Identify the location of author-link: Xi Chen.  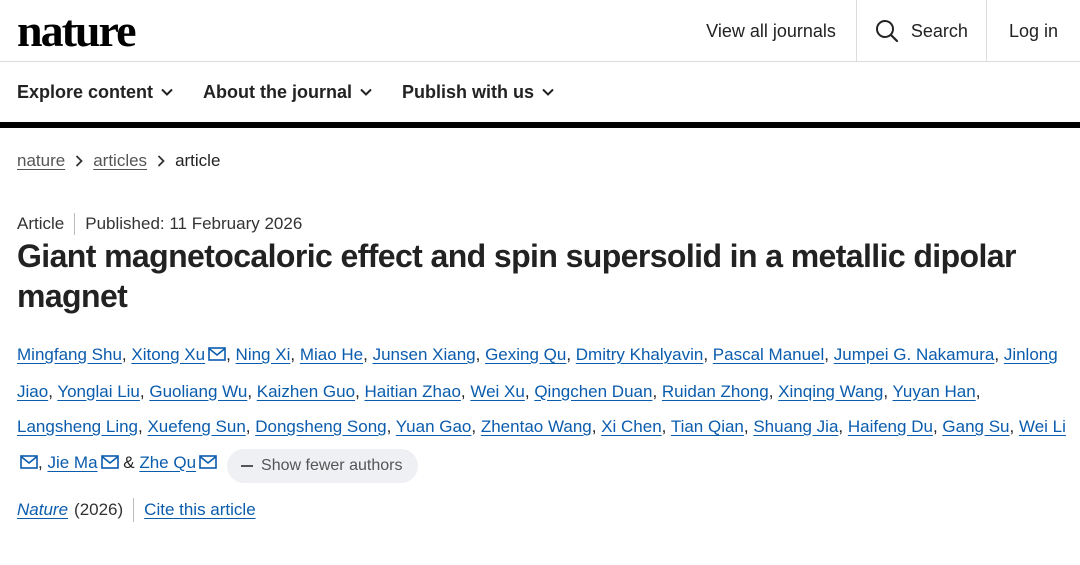
(631, 426).